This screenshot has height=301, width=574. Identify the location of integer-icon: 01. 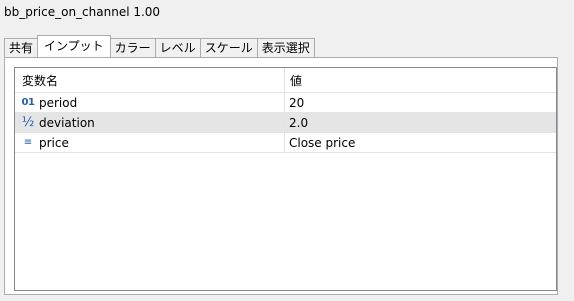
(28, 102).